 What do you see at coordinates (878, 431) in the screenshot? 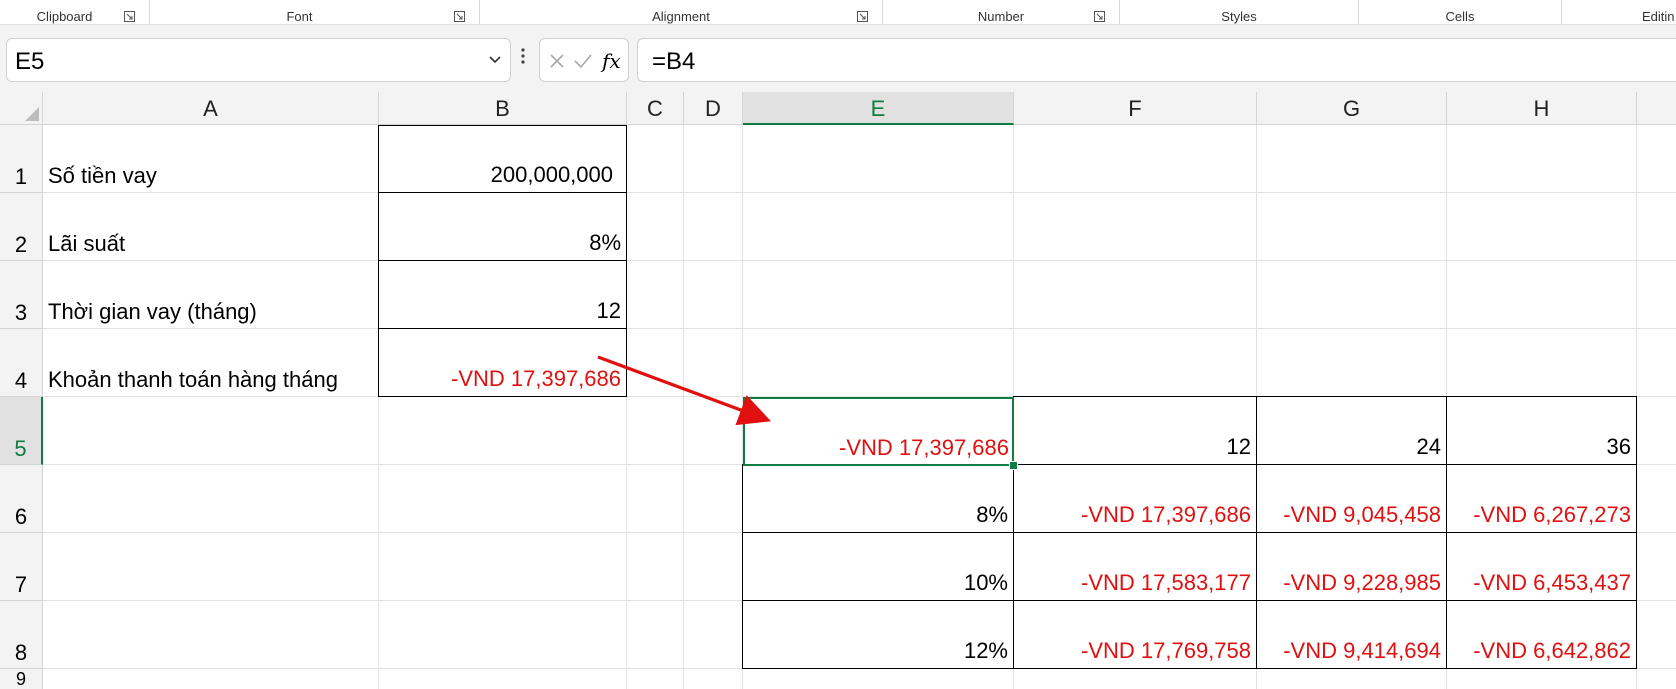
I see `active-cell-outline` at bounding box center [878, 431].